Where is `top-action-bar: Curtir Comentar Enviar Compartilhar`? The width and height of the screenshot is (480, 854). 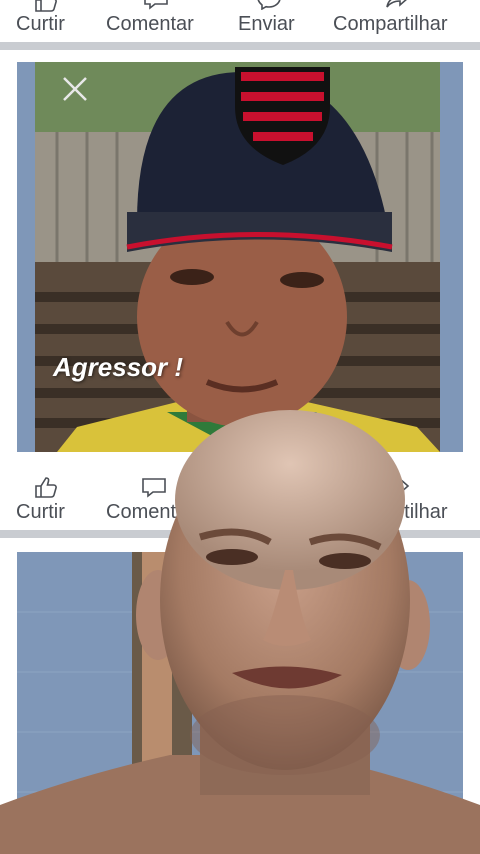 top-action-bar: Curtir Comentar Enviar Compartilhar is located at coordinates (240, 20).